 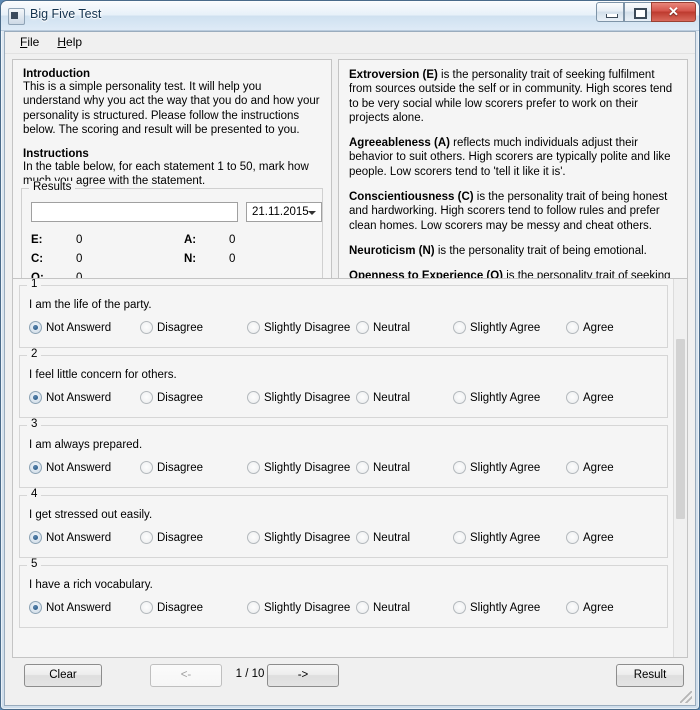 I want to click on maximize-icon, so click(x=638, y=12).